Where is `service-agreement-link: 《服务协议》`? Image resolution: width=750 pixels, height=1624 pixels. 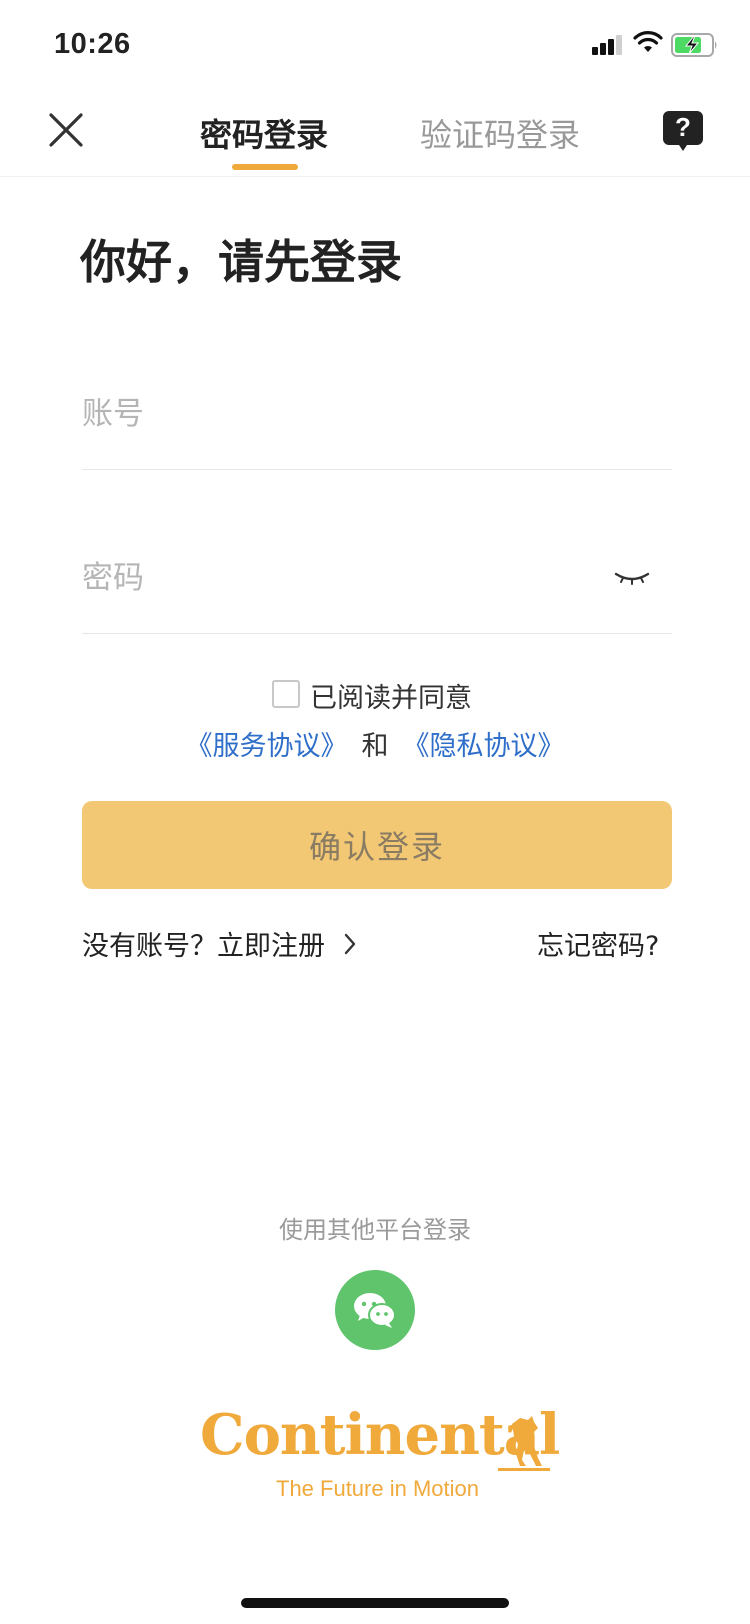 service-agreement-link: 《服务协议》 is located at coordinates (267, 746).